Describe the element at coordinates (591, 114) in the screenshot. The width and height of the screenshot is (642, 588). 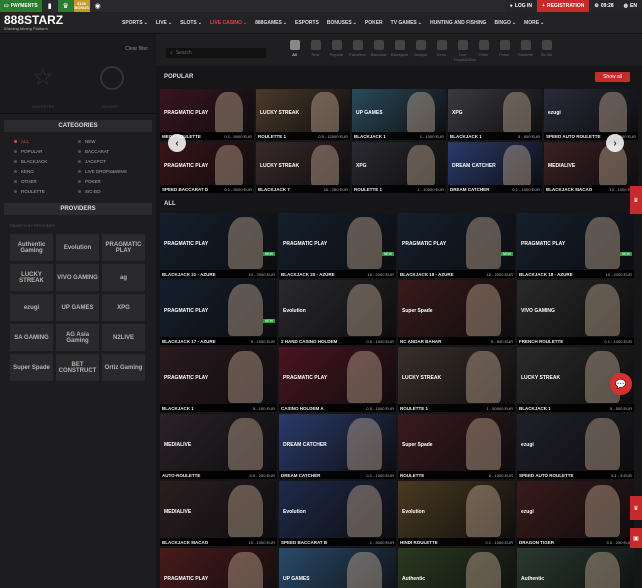
I see `game-tile: ezugi SPEED AUTO ROULETTE 1 - 1000 EUR` at that location.